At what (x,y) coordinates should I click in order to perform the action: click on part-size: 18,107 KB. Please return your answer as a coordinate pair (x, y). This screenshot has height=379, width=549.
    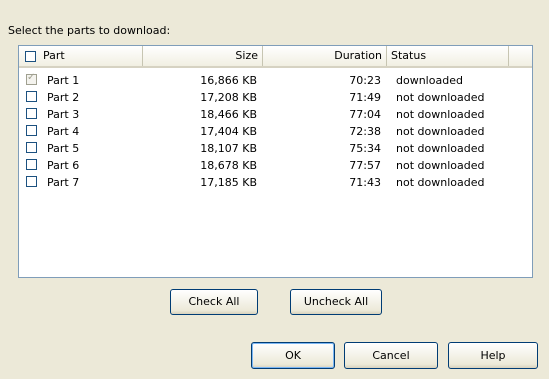
    Looking at the image, I should click on (228, 148).